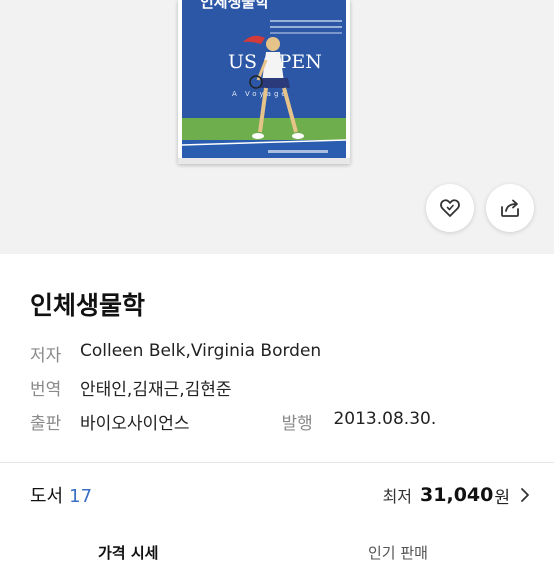 The height and width of the screenshot is (563, 554). What do you see at coordinates (525, 495) in the screenshot?
I see `chevron-right-icon` at bounding box center [525, 495].